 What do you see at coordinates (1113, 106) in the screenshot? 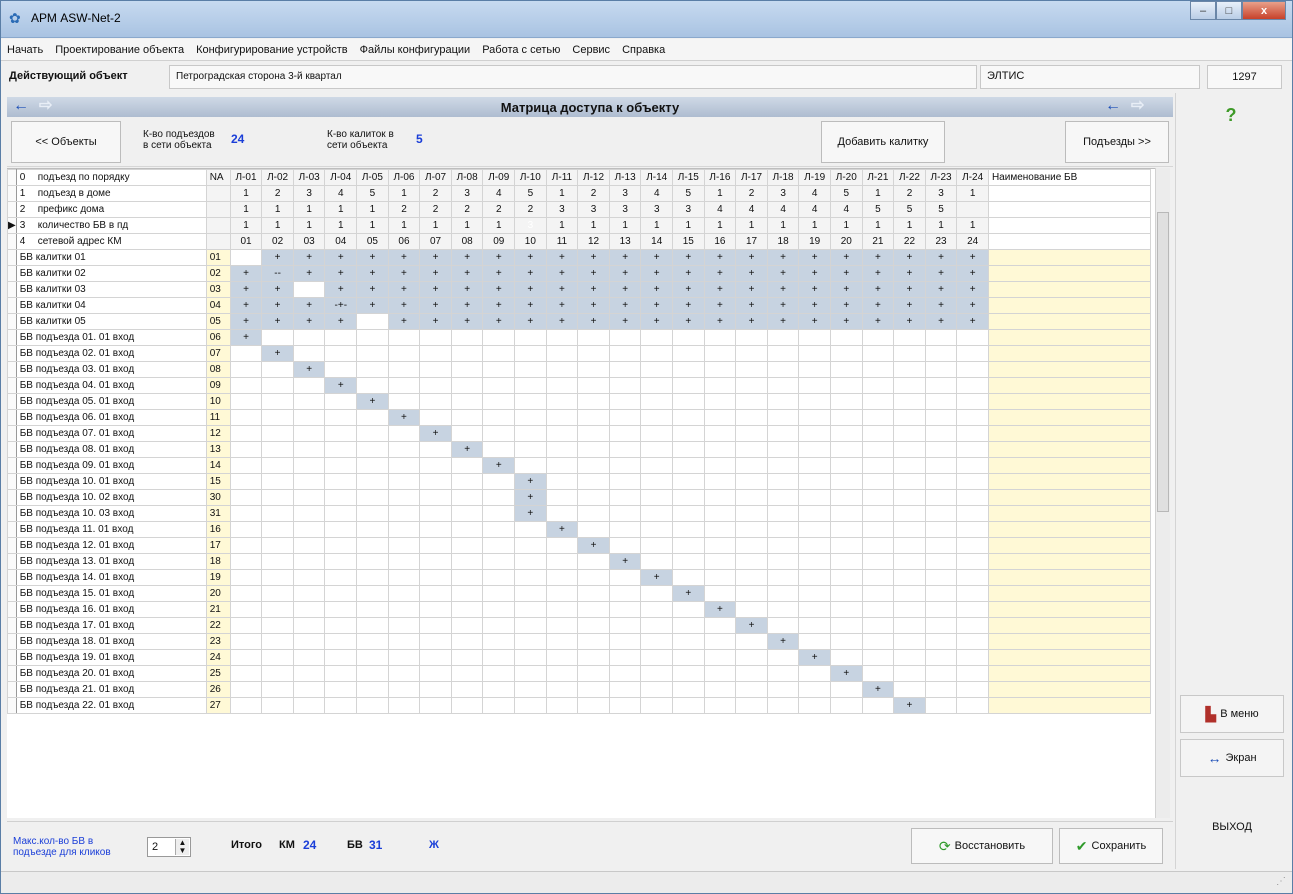
I see `back-arrow-icon-right: ←` at bounding box center [1113, 106].